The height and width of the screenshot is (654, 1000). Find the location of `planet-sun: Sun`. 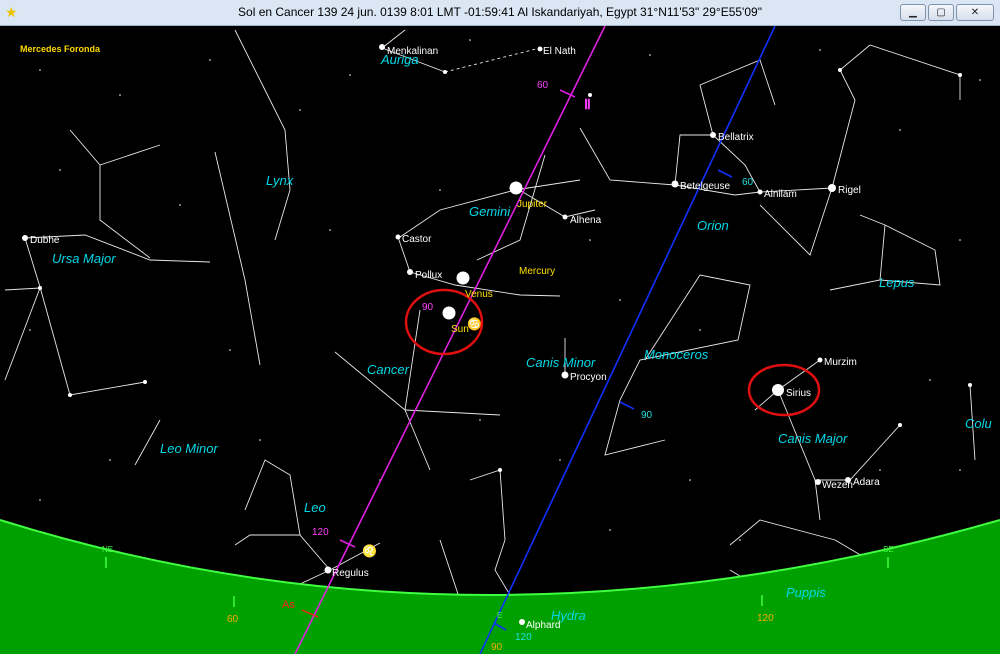

planet-sun: Sun is located at coordinates (460, 329).